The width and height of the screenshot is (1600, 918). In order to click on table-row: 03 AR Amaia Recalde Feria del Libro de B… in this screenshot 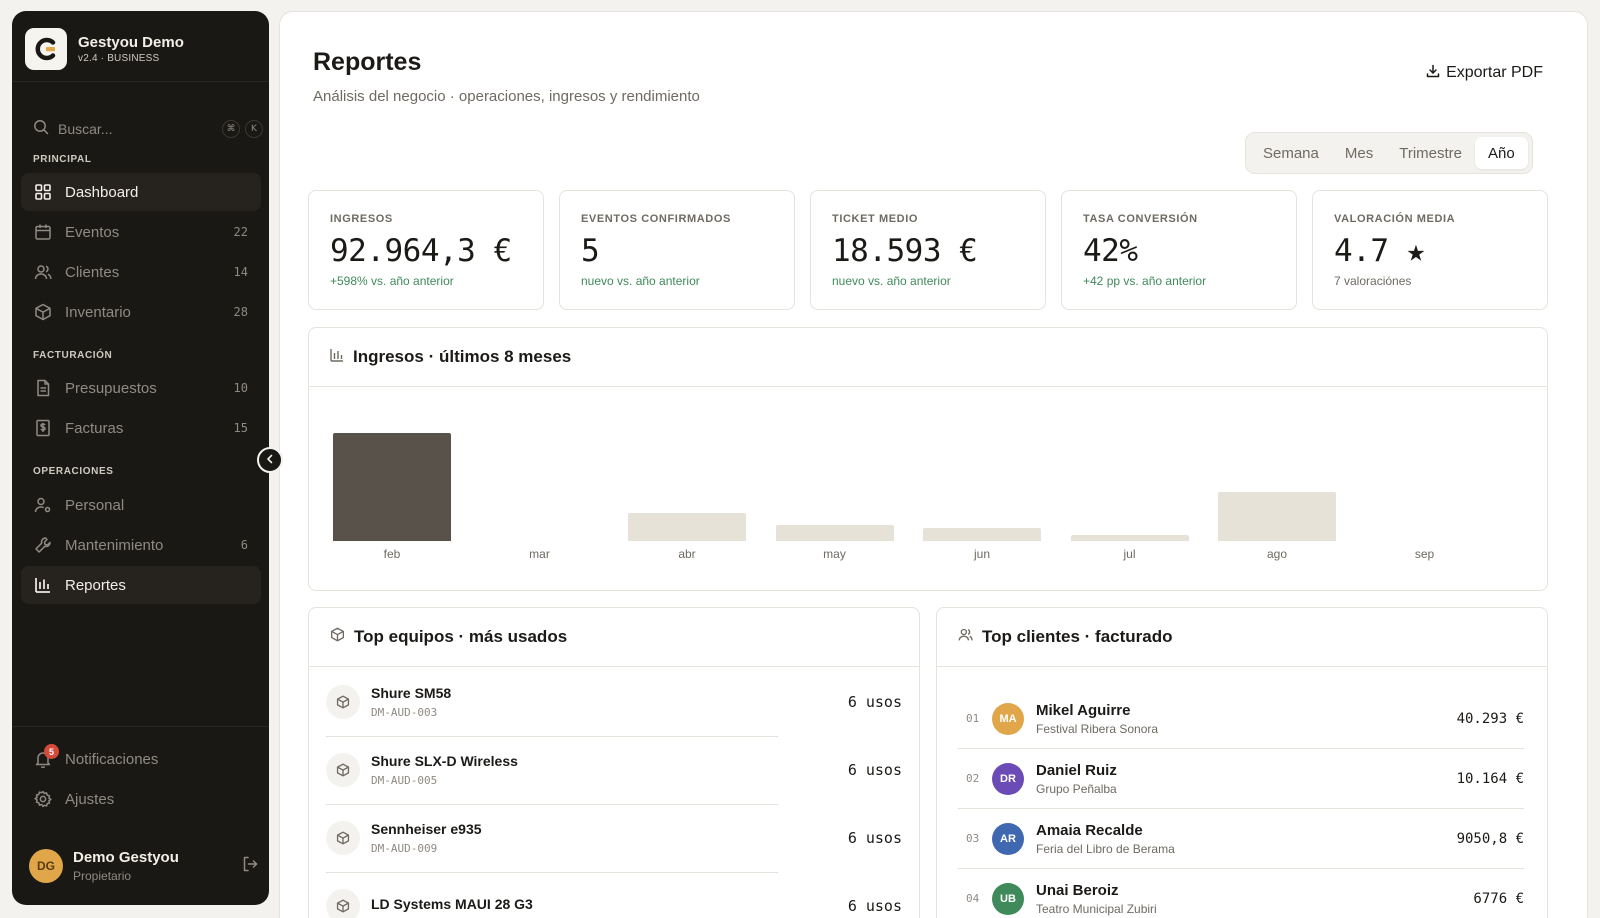, I will do `click(1241, 839)`.